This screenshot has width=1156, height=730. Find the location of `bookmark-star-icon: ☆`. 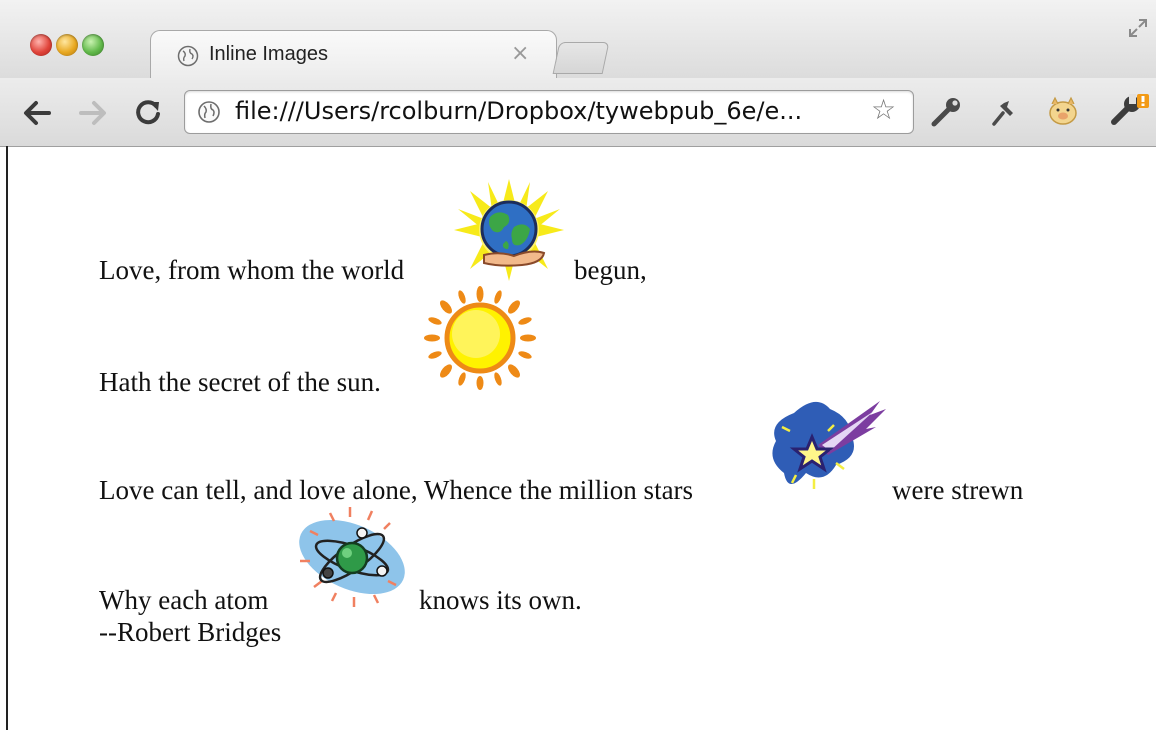

bookmark-star-icon: ☆ is located at coordinates (883, 109).